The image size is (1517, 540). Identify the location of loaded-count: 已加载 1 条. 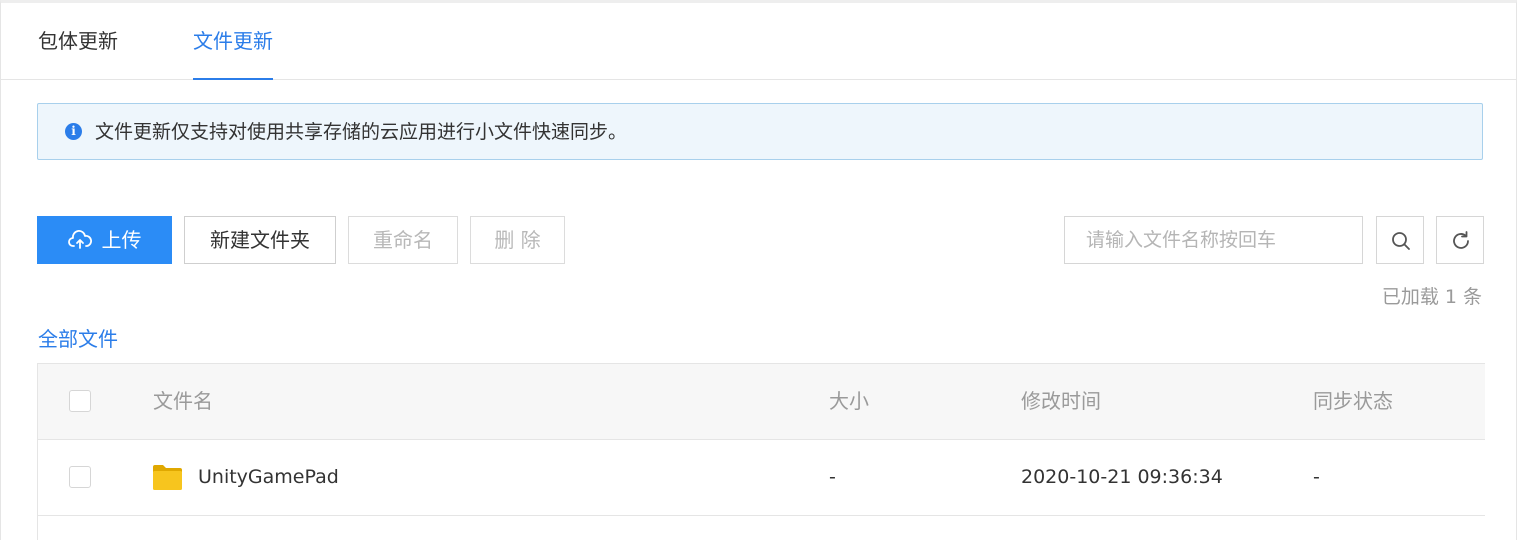
(1431, 297).